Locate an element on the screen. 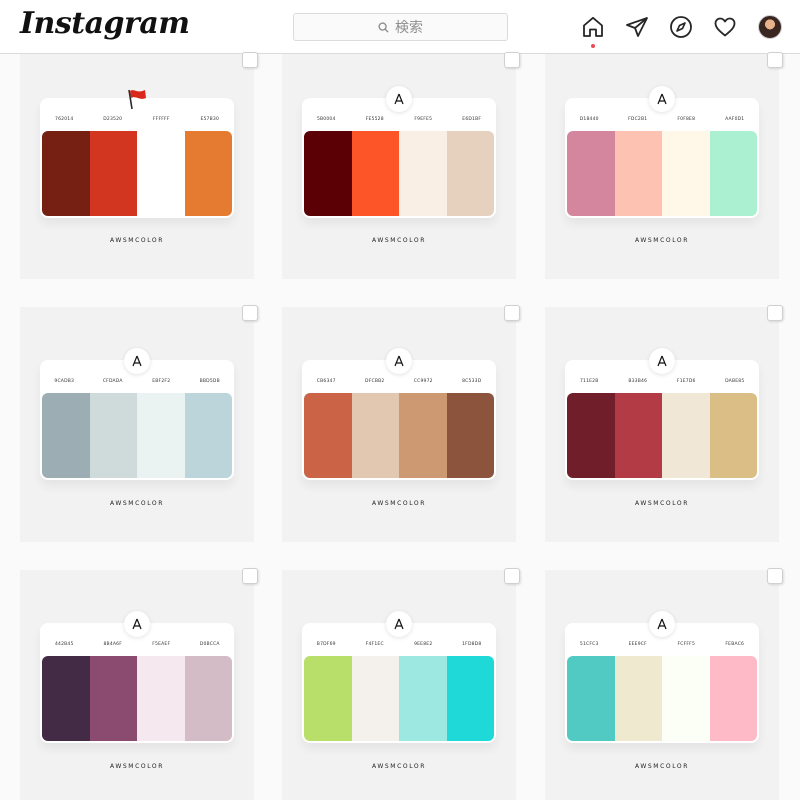 The width and height of the screenshot is (800, 800). hex-code-label: D23520 is located at coordinates (113, 119).